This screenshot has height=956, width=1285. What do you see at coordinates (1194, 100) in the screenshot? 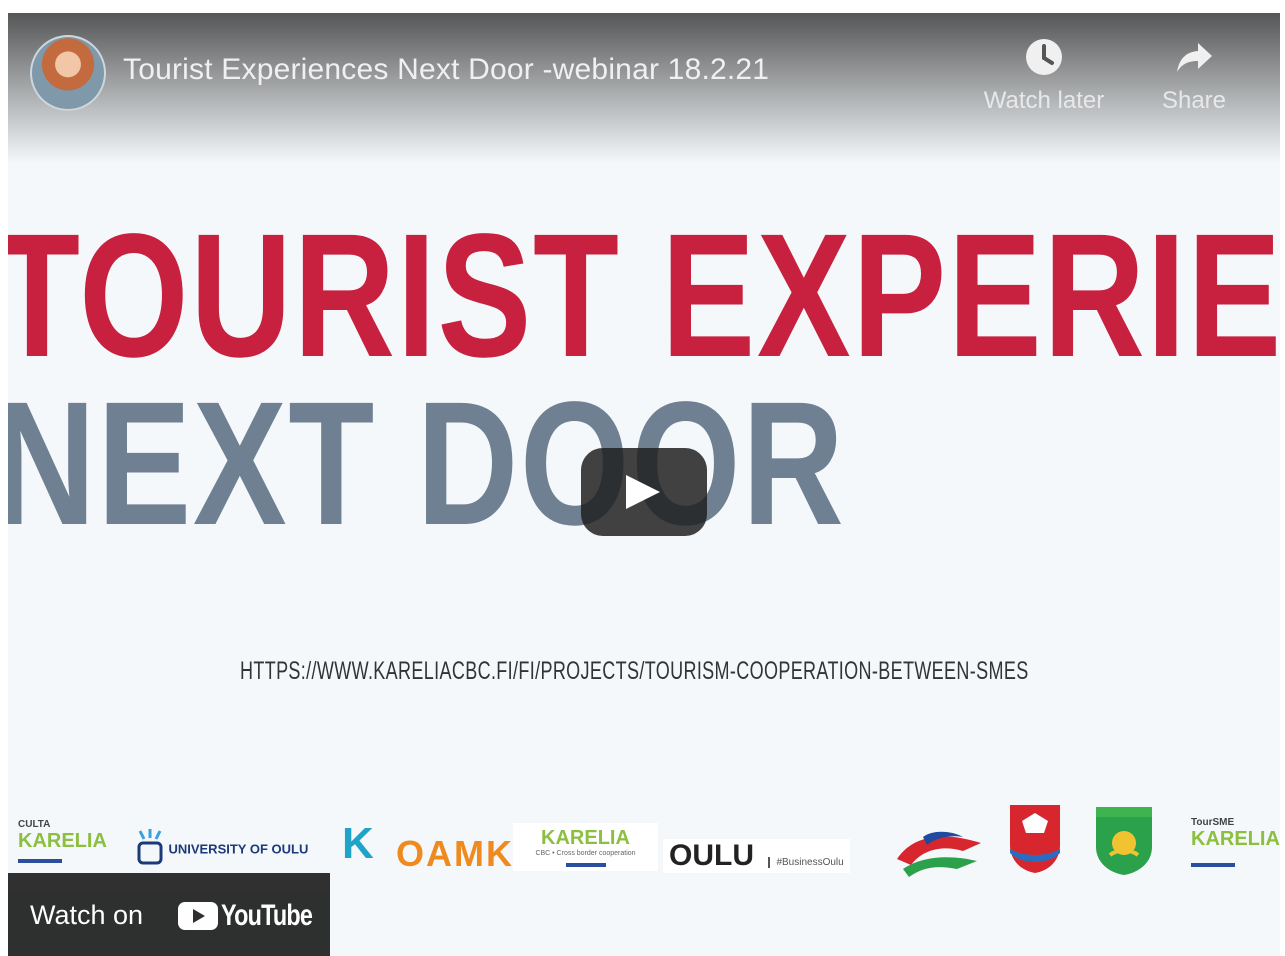
I see `share-label: Share` at bounding box center [1194, 100].